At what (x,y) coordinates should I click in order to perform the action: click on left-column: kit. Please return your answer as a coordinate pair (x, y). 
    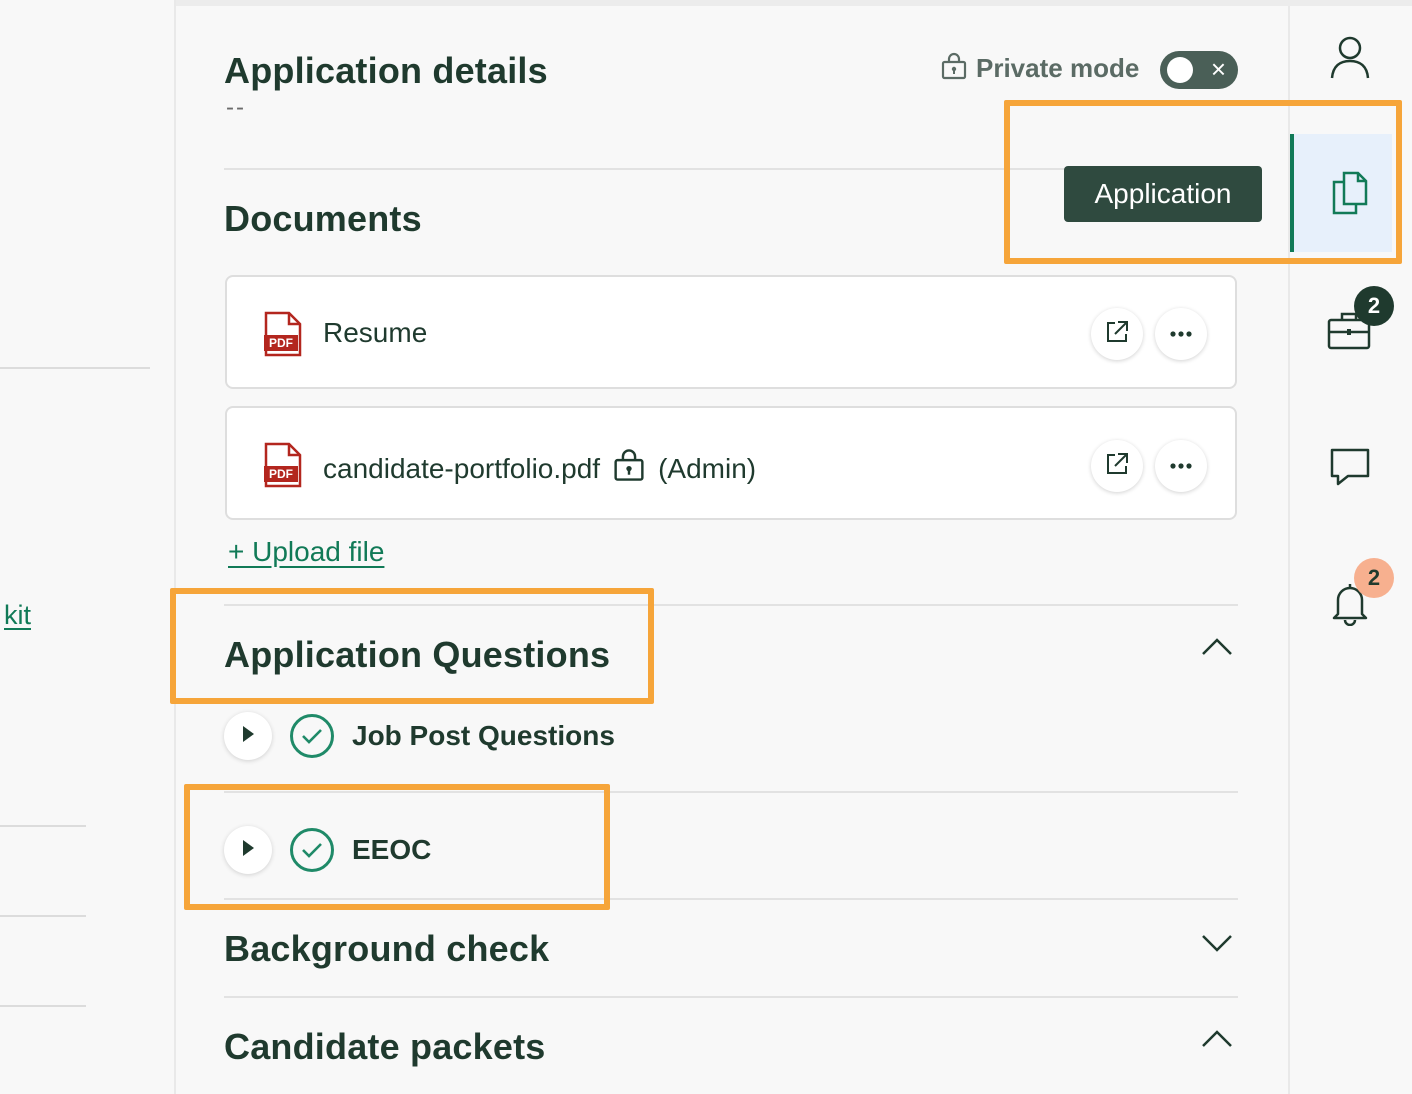
    Looking at the image, I should click on (88, 547).